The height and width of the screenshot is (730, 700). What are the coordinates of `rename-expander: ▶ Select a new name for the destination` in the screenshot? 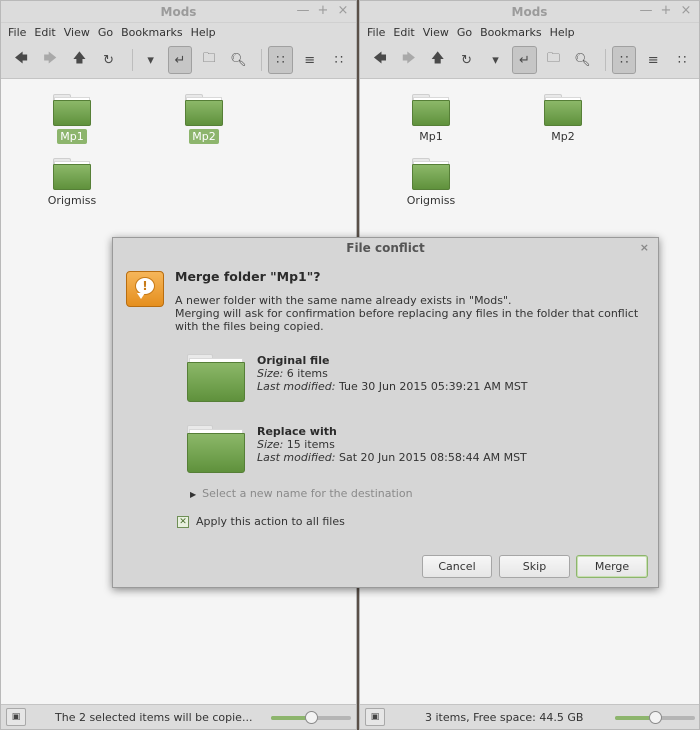 It's located at (301, 493).